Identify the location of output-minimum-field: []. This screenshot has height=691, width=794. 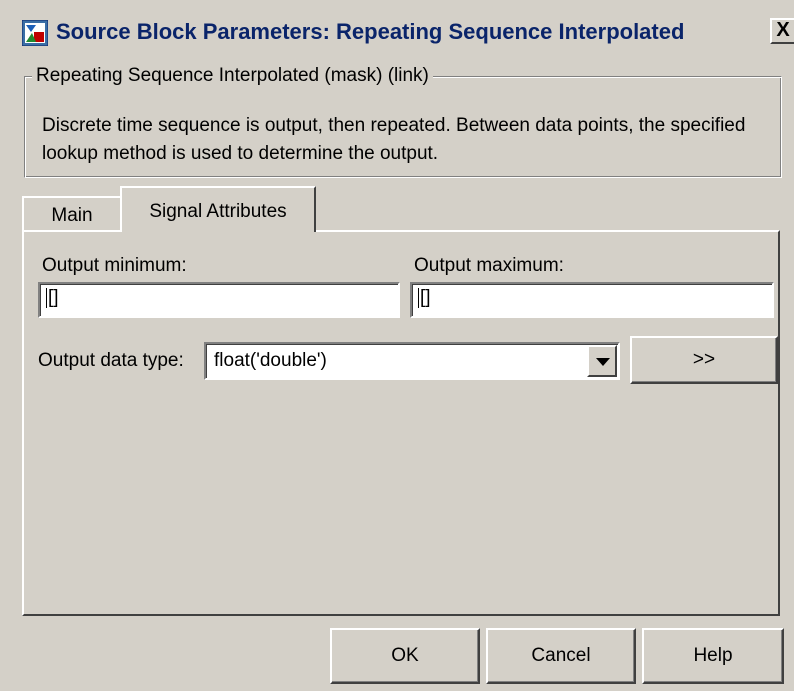
(219, 300).